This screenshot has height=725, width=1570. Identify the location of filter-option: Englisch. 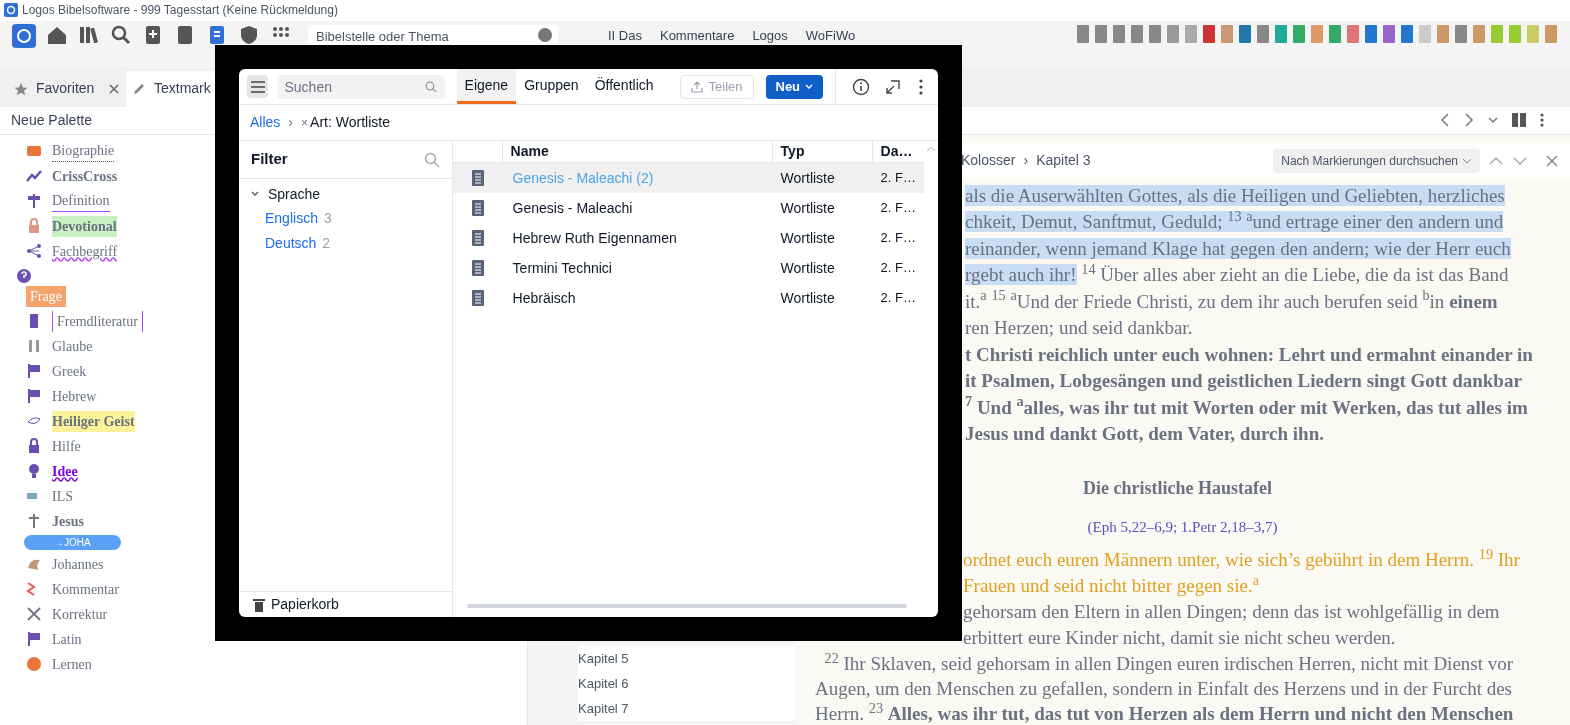
(291, 218).